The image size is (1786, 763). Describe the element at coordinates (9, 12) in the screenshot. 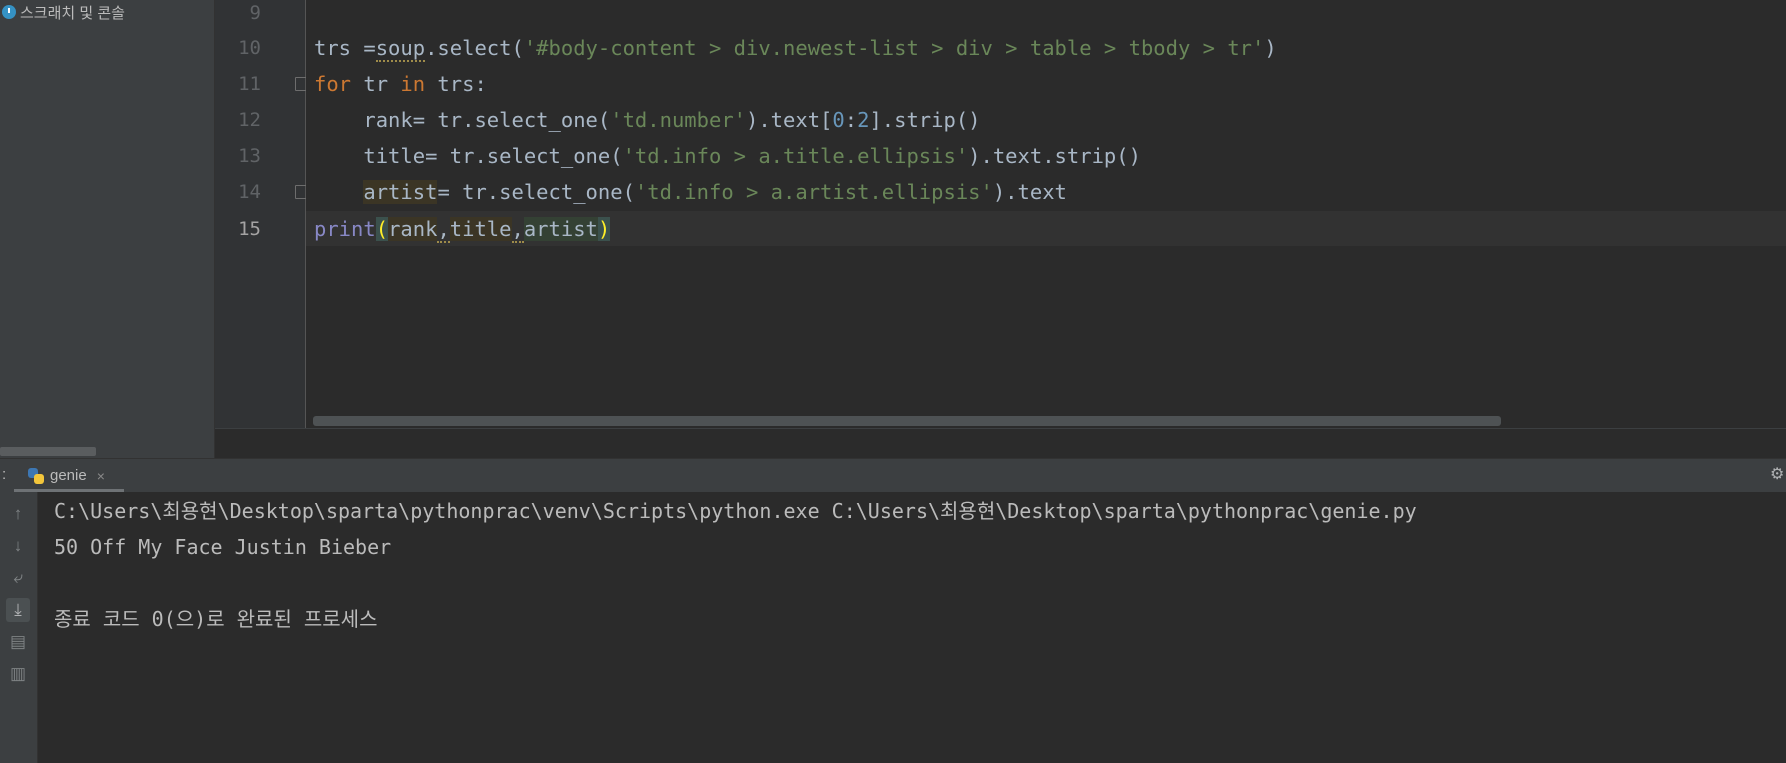

I see `scratches-clock-icon` at that location.